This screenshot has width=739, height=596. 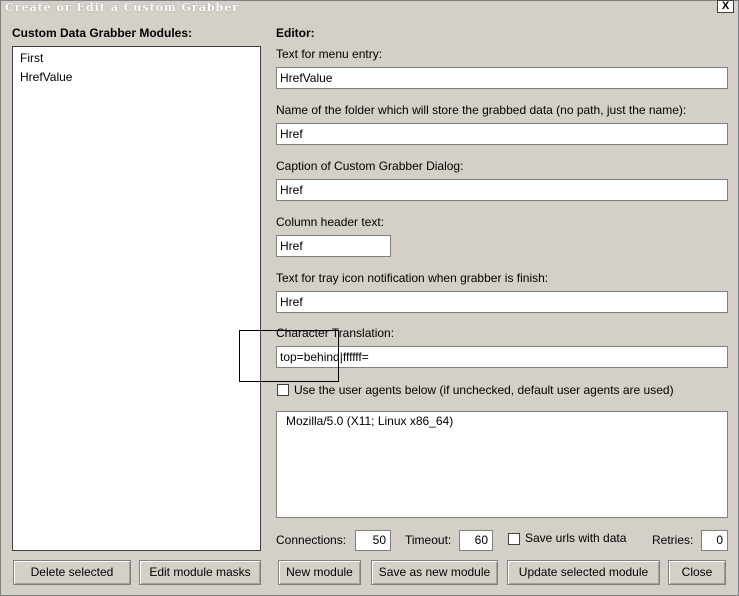 What do you see at coordinates (329, 54) in the screenshot?
I see `menu-entry-label: Text for menu entry:` at bounding box center [329, 54].